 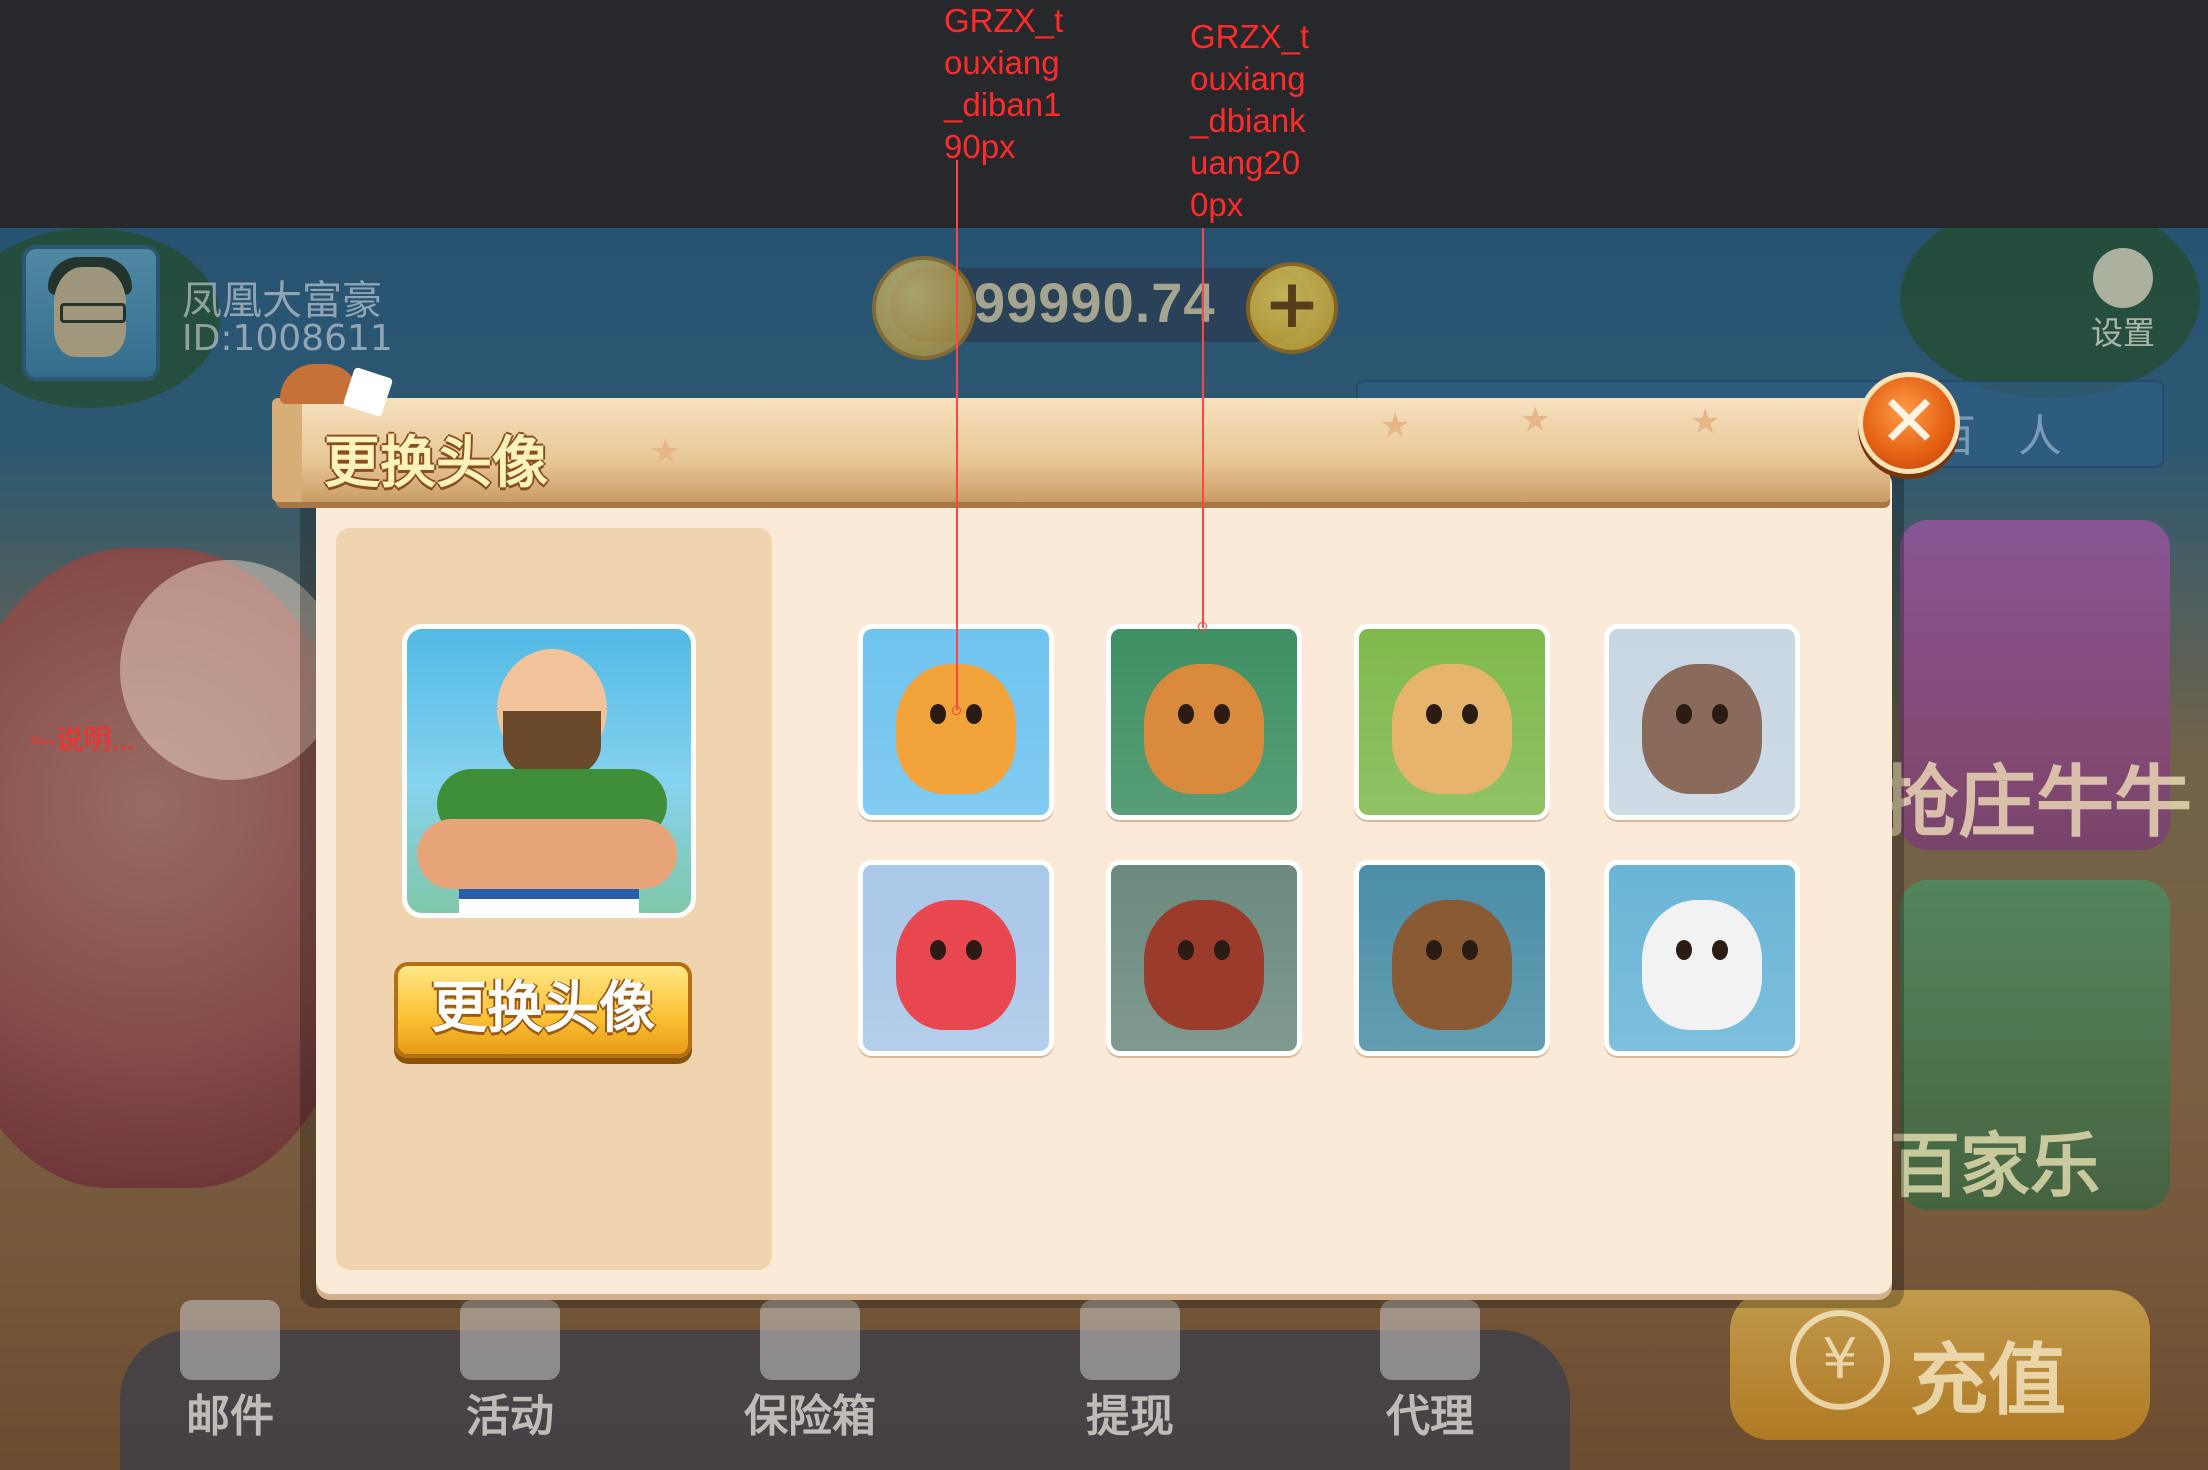 I want to click on settings-label: 设置, so click(x=2122, y=333).